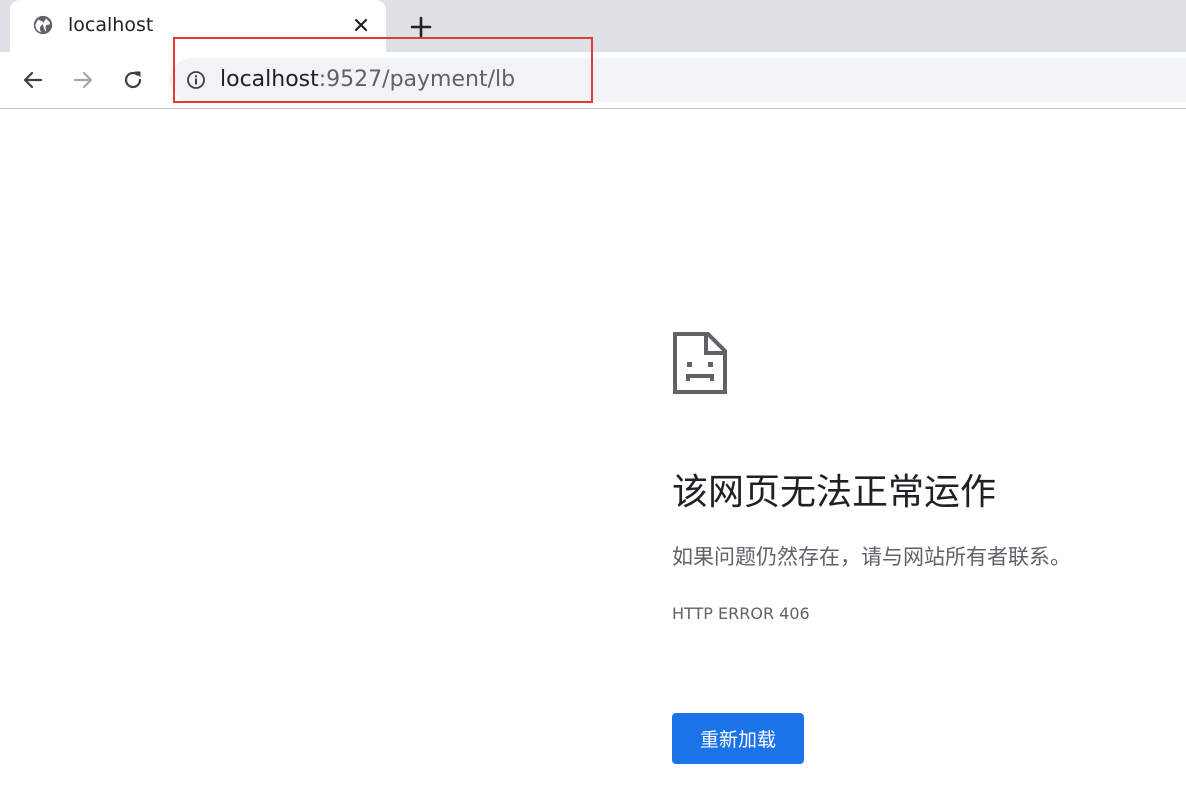 This screenshot has width=1186, height=795. What do you see at coordinates (198, 26) in the screenshot?
I see `tab-localhost: localhost` at bounding box center [198, 26].